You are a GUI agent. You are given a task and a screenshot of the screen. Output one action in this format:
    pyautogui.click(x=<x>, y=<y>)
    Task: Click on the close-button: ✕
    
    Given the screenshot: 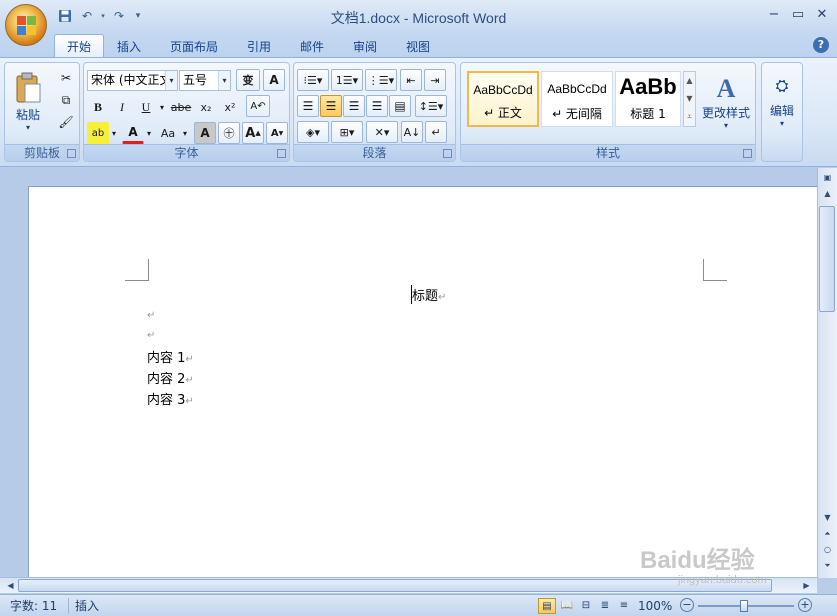 What is the action you would take?
    pyautogui.click(x=822, y=14)
    